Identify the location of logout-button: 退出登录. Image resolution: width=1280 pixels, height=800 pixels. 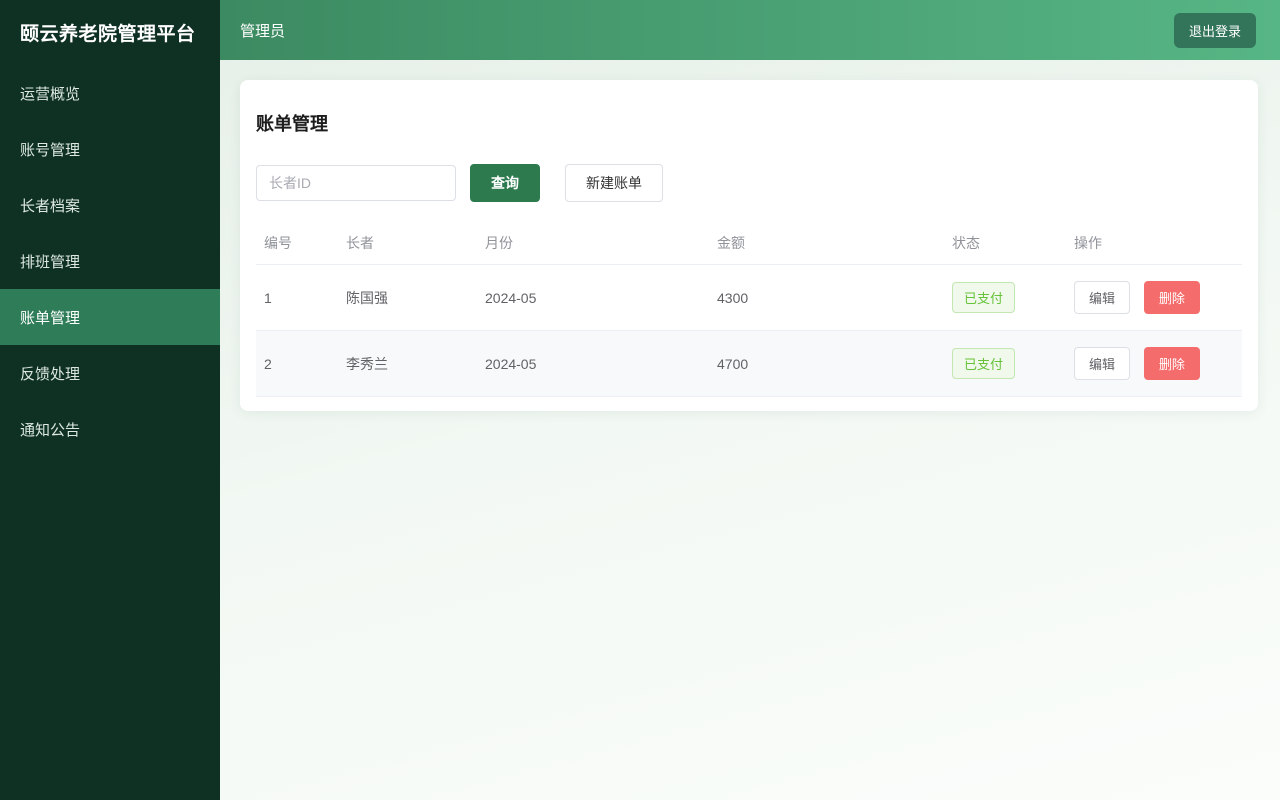
(1214, 30).